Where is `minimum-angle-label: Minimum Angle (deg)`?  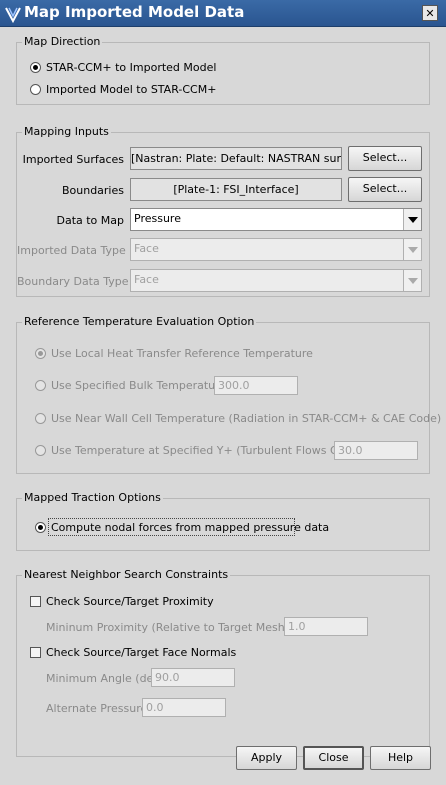
minimum-angle-label: Minimum Angle (deg) is located at coordinates (105, 678).